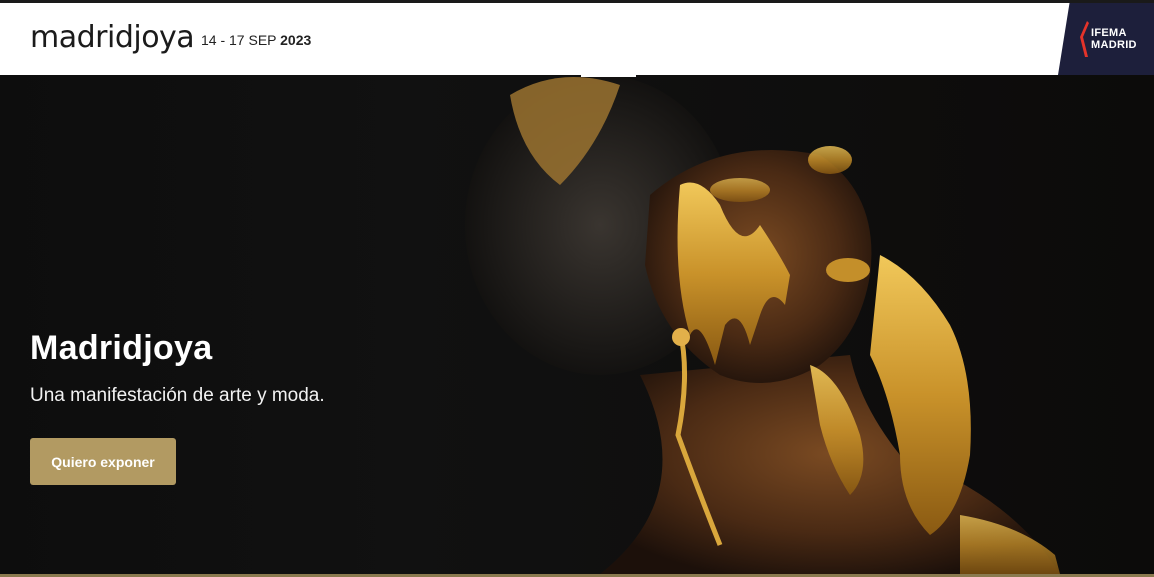  I want to click on madridjoya-logo: madridjoya, so click(112, 37).